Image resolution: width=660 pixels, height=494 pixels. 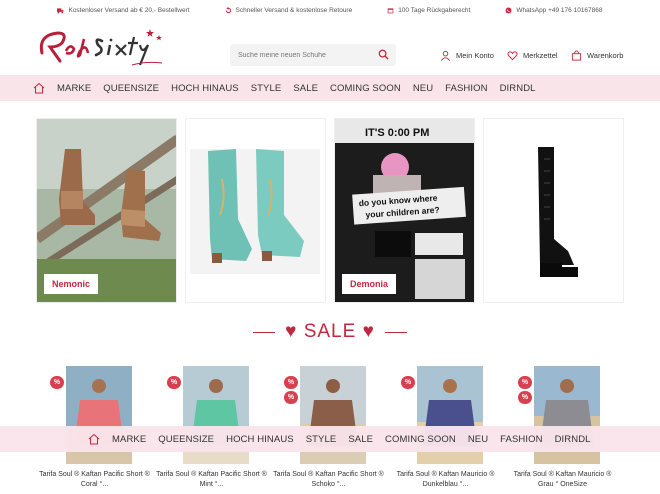 I want to click on platform-boot-image, so click(x=553, y=210).